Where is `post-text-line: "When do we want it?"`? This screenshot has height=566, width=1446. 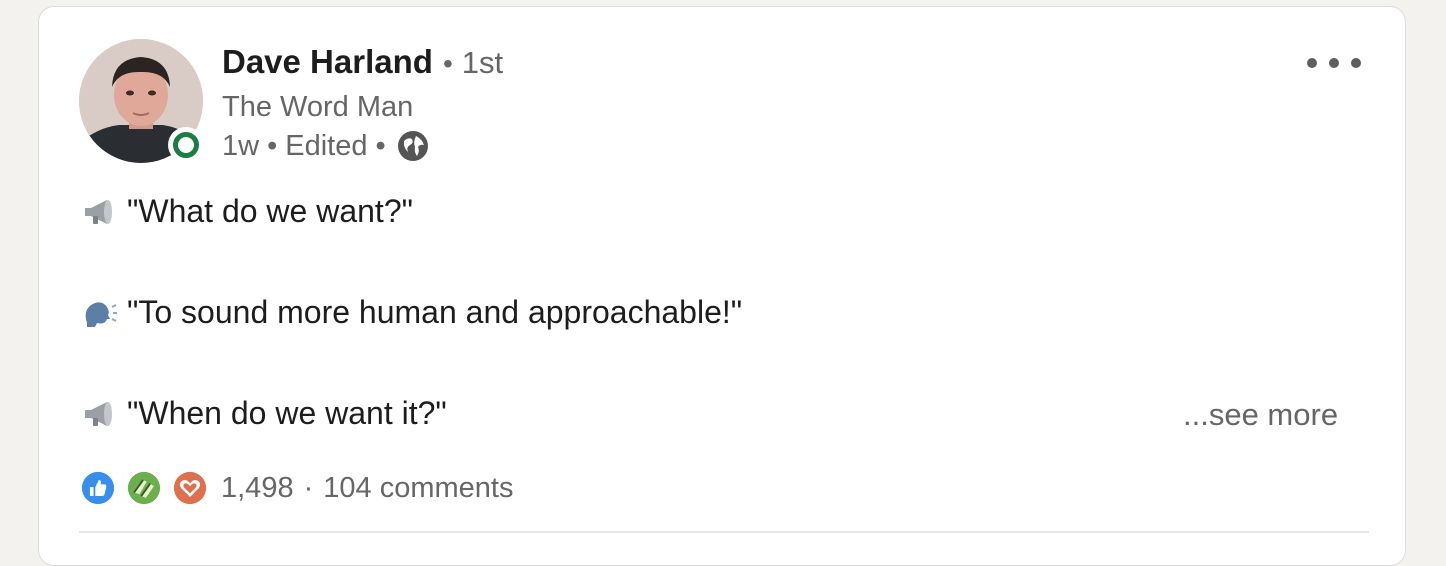 post-text-line: "When do we want it?" is located at coordinates (264, 413).